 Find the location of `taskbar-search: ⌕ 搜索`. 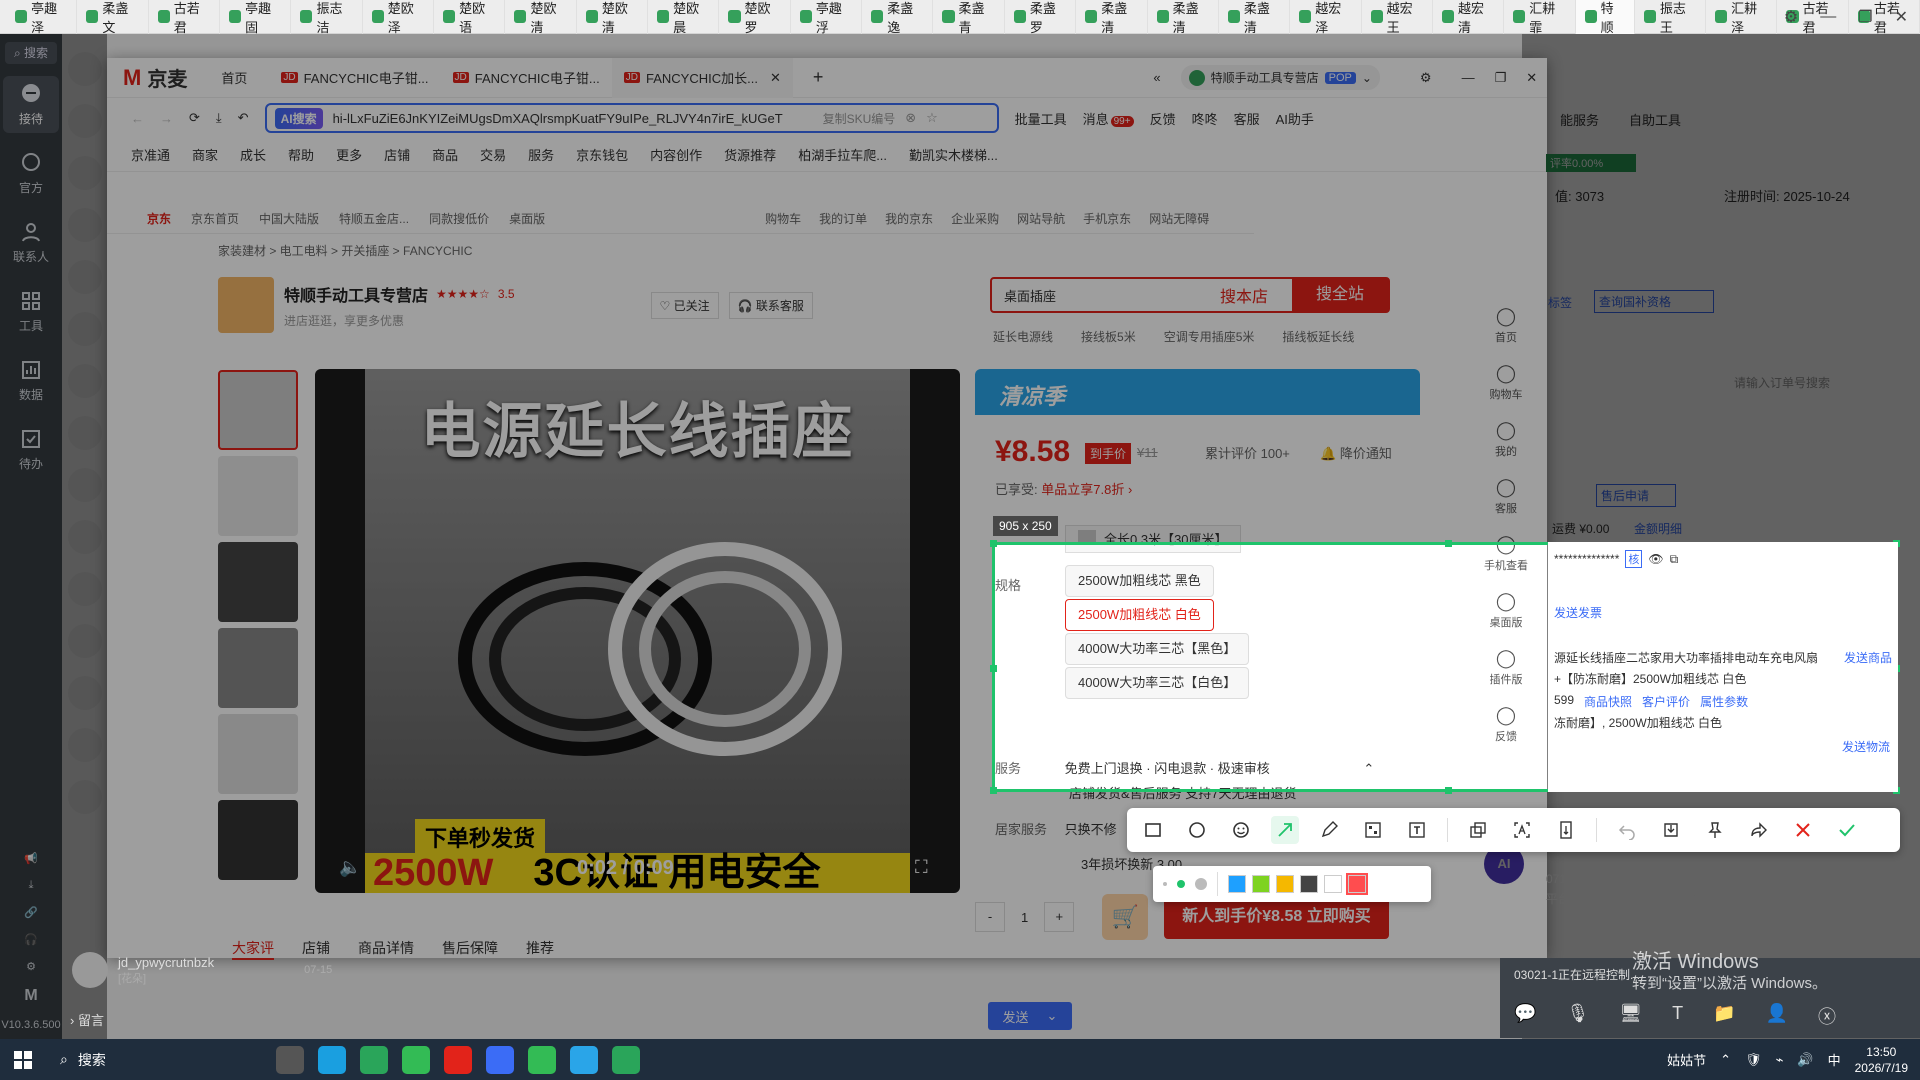

taskbar-search: ⌕ 搜索 is located at coordinates (131, 1059).